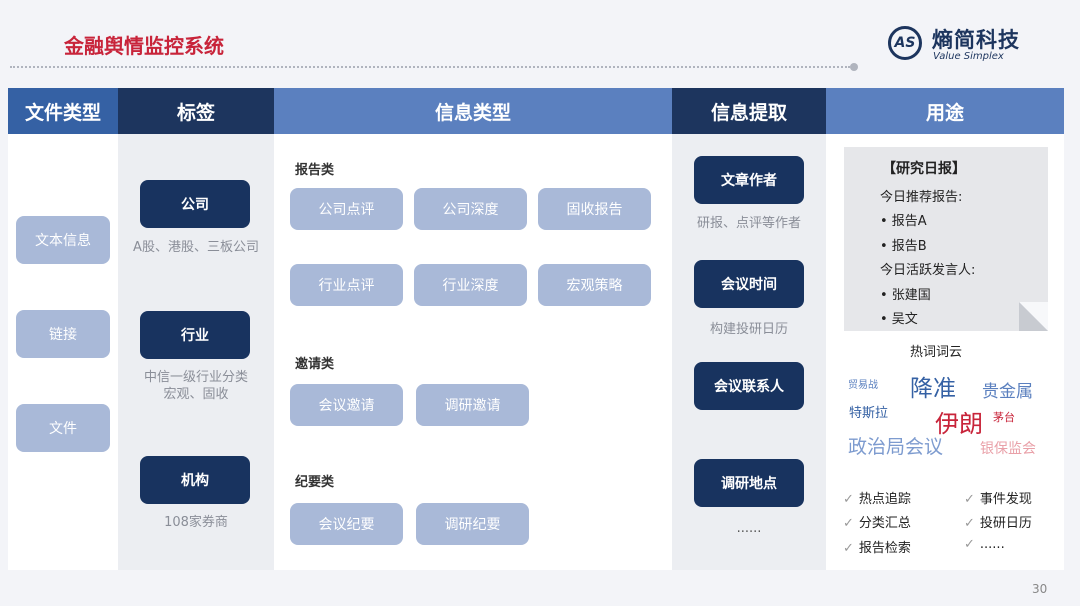  Describe the element at coordinates (903, 246) in the screenshot. I see `report-line-3: • 报告B` at that location.